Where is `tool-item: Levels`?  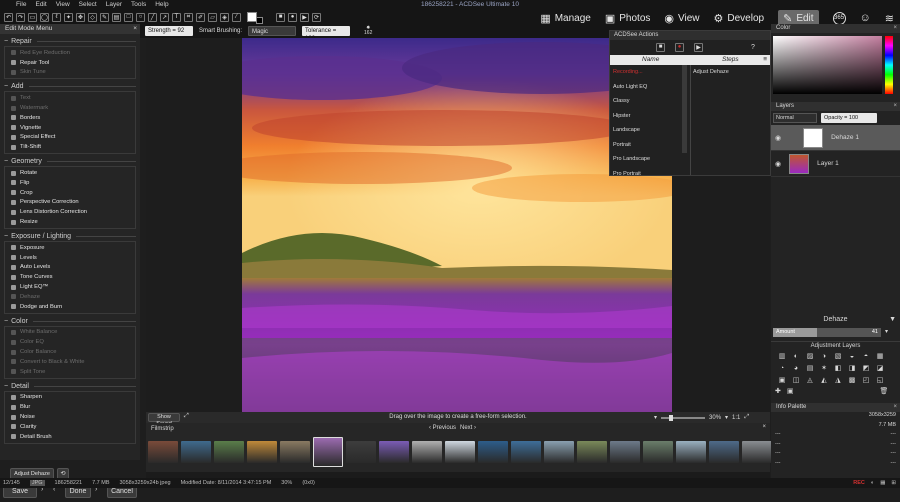 tool-item: Levels is located at coordinates (73, 258).